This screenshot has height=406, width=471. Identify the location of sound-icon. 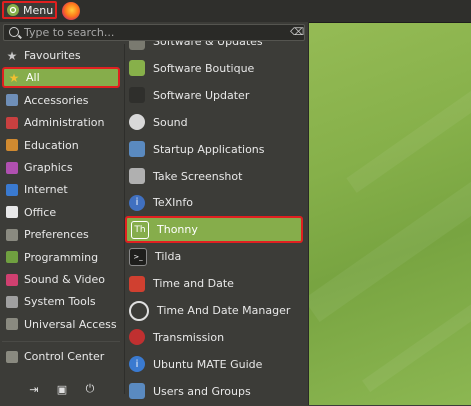
(137, 122).